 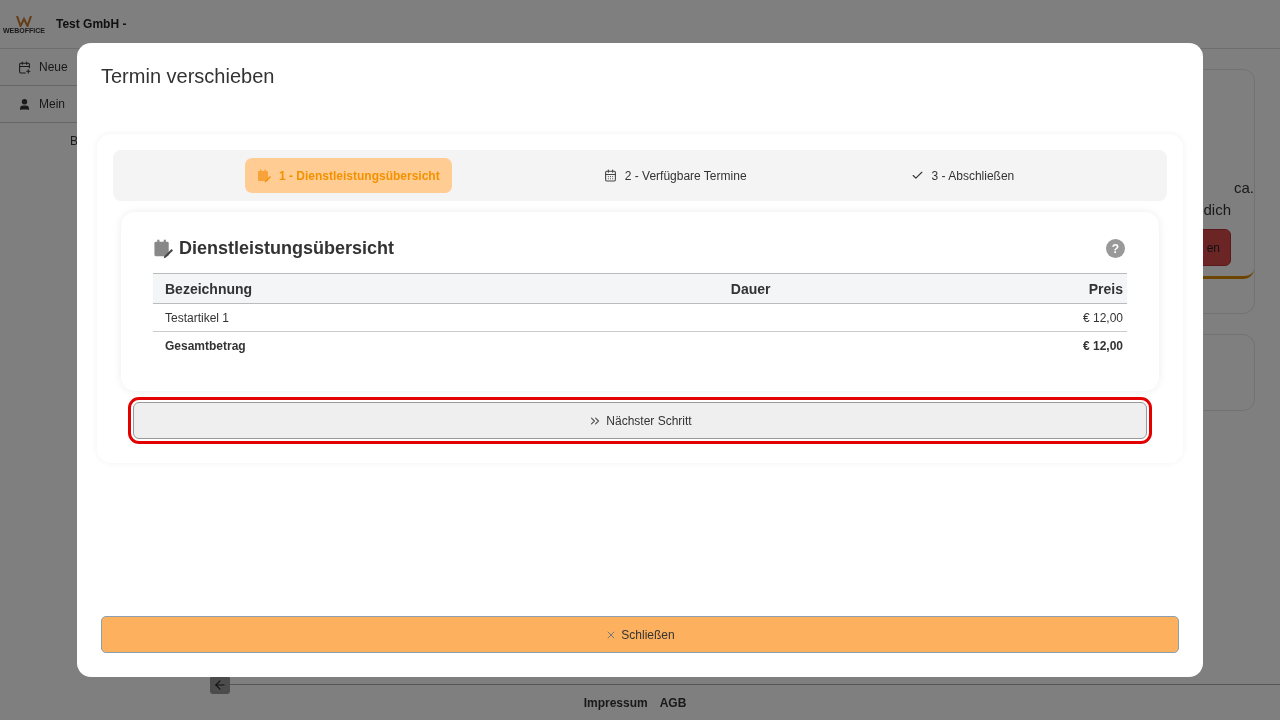 What do you see at coordinates (1115, 248) in the screenshot?
I see `help-icon: ?` at bounding box center [1115, 248].